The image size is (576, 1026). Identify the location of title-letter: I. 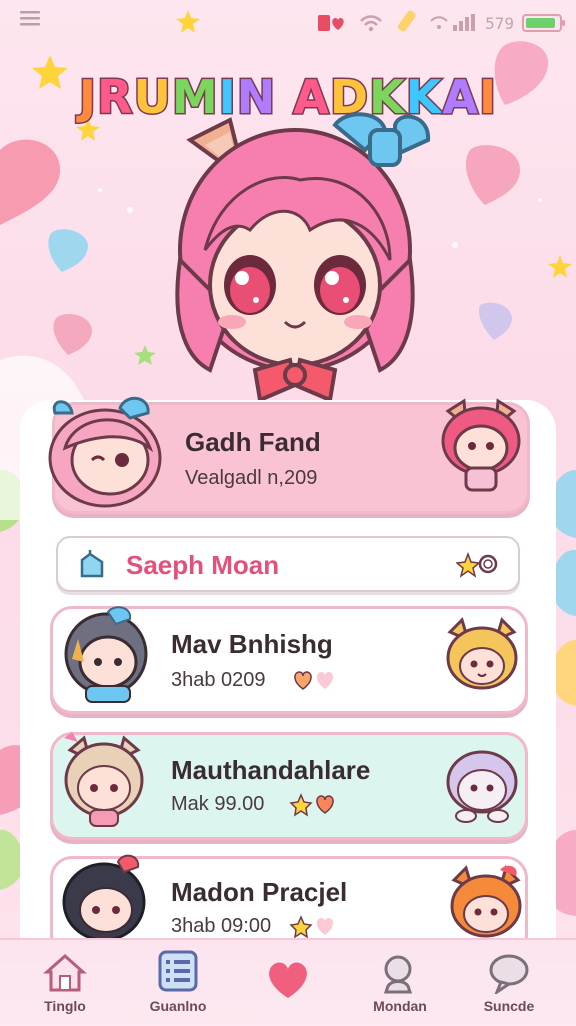
(487, 97).